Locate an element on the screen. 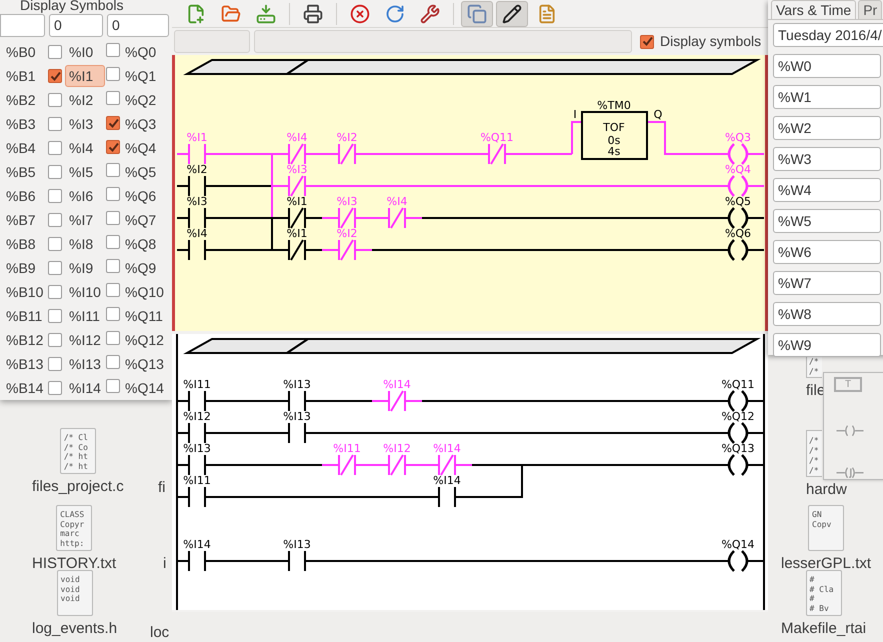 This screenshot has height=642, width=883. output-label: %Q11 is located at coordinates (144, 316).